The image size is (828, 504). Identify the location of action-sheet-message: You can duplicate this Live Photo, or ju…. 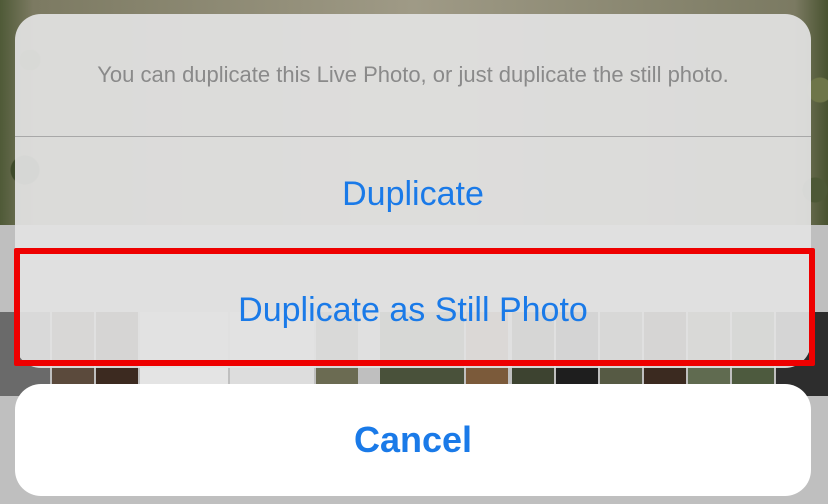
(413, 74).